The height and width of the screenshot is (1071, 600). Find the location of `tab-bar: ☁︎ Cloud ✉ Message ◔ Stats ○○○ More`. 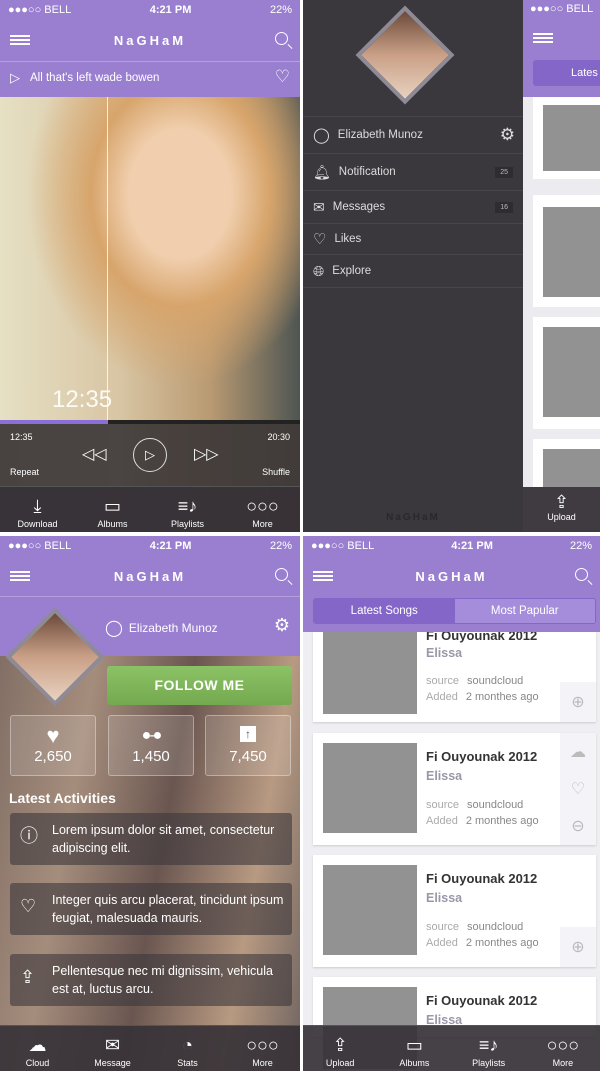

tab-bar: ☁︎ Cloud ✉ Message ◔ Stats ○○○ More is located at coordinates (150, 1048).